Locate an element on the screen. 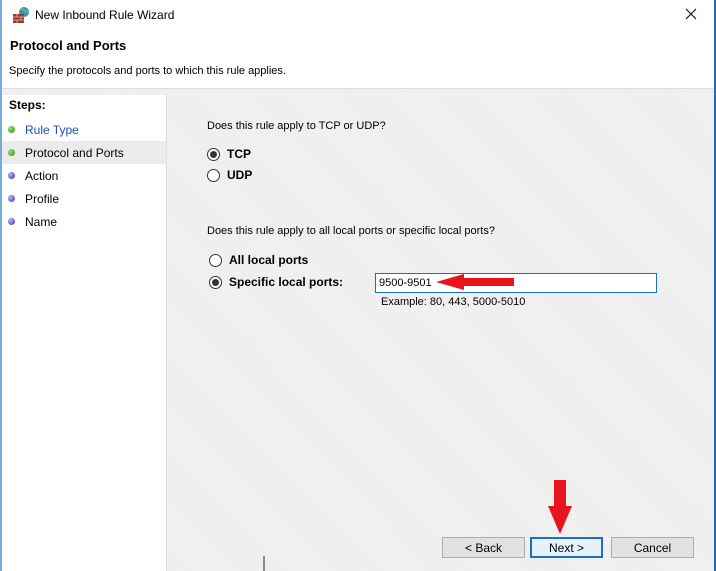 Image resolution: width=716 pixels, height=571 pixels. step-name: Name is located at coordinates (84, 221).